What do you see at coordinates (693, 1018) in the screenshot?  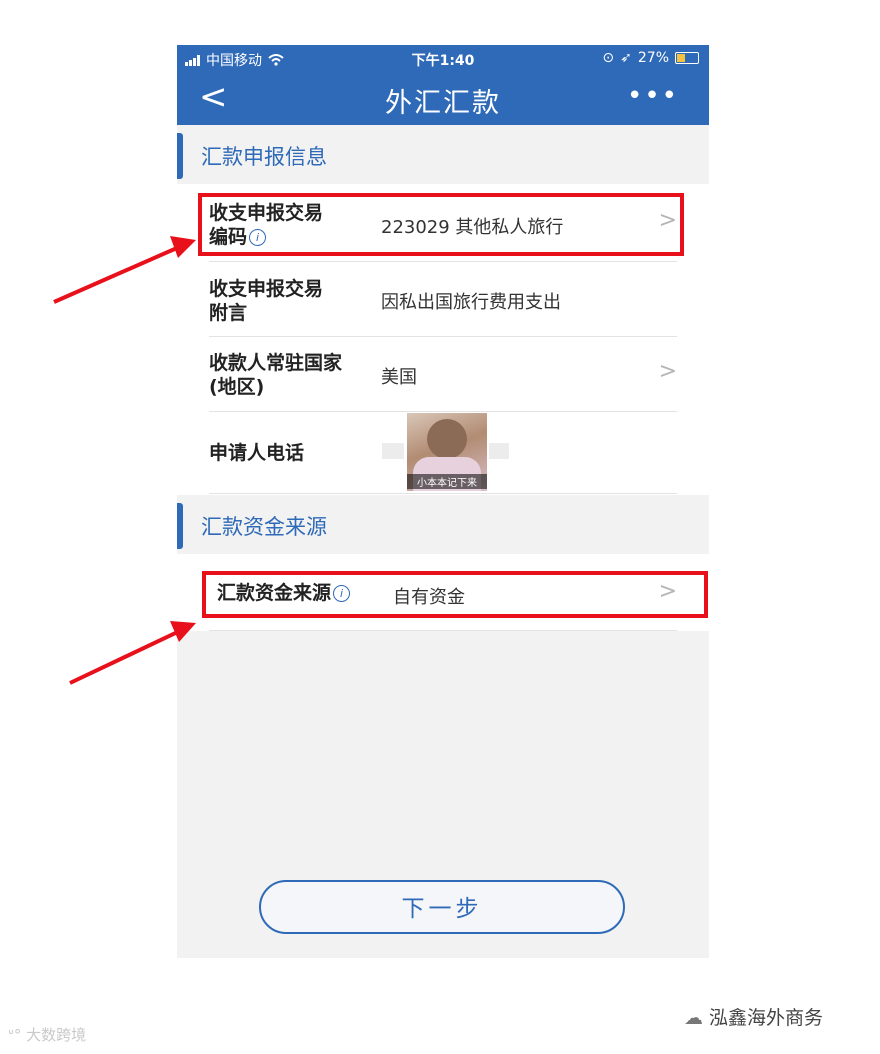 I see `wechat-icon: ☁` at bounding box center [693, 1018].